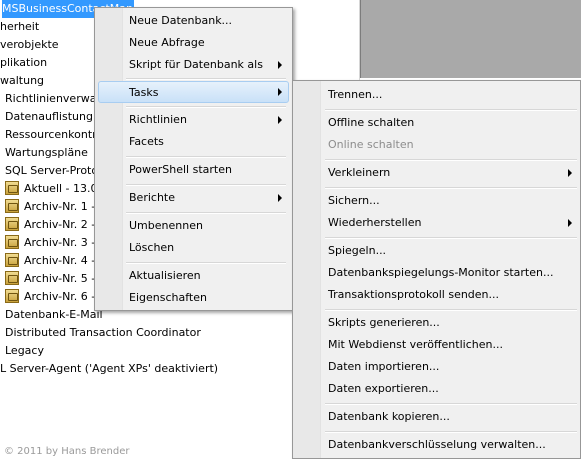 Image resolution: width=581 pixels, height=459 pixels. I want to click on tree-node: Archiv-Nr. 3 -, so click(50, 243).